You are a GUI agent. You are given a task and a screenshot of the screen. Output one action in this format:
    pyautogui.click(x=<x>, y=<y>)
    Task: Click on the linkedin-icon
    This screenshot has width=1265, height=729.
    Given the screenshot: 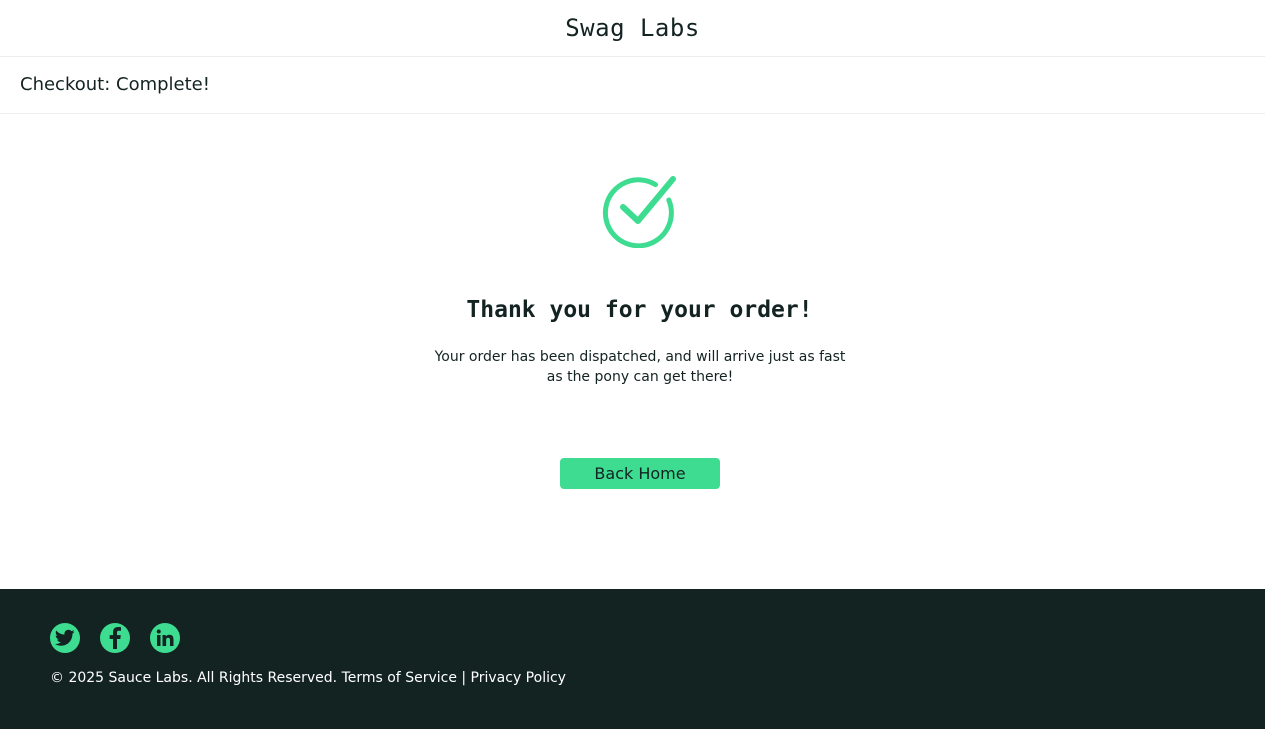 What is the action you would take?
    pyautogui.click(x=165, y=637)
    